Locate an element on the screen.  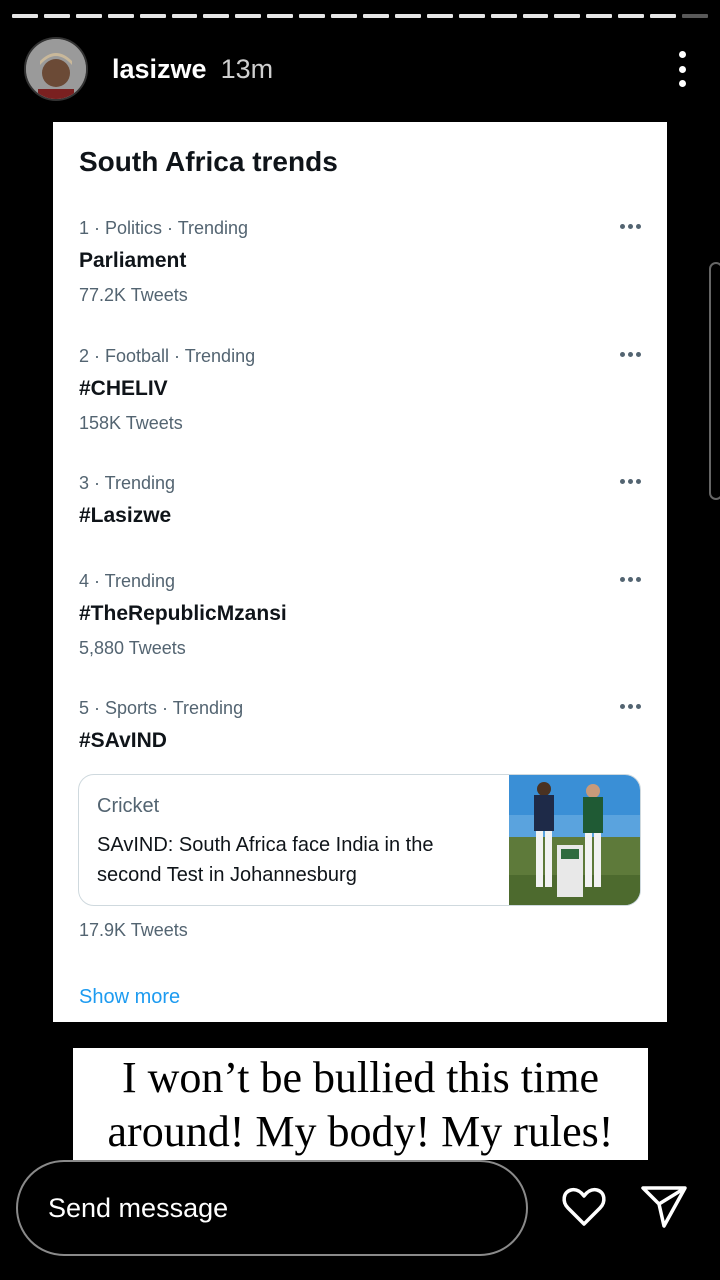
caption-line-2: around! My body! My rules! is located at coordinates (360, 1131).